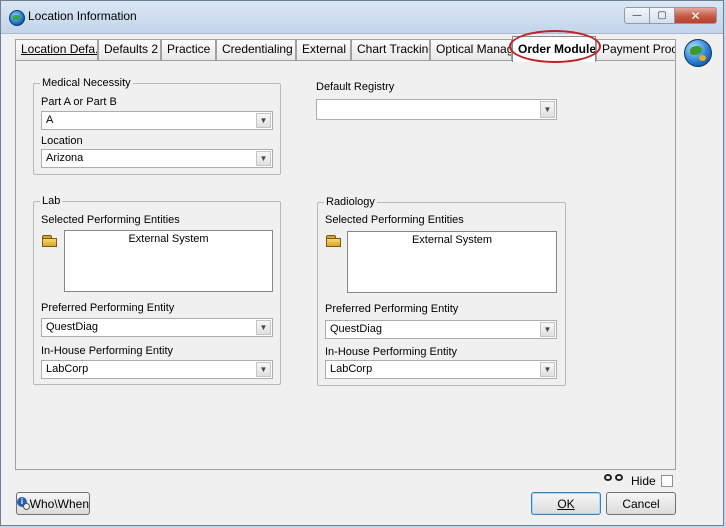  What do you see at coordinates (157, 327) in the screenshot?
I see `lab-preferred-entity-select: QuestDiag ▼` at bounding box center [157, 327].